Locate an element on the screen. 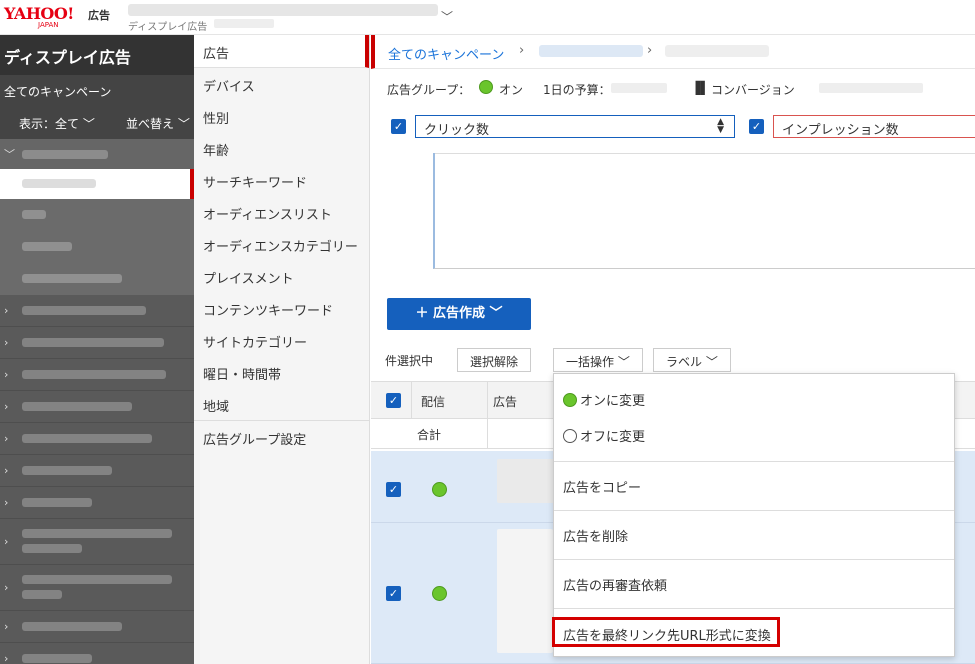 The height and width of the screenshot is (664, 975). primary-metric-checkbox: ✓ is located at coordinates (398, 126).